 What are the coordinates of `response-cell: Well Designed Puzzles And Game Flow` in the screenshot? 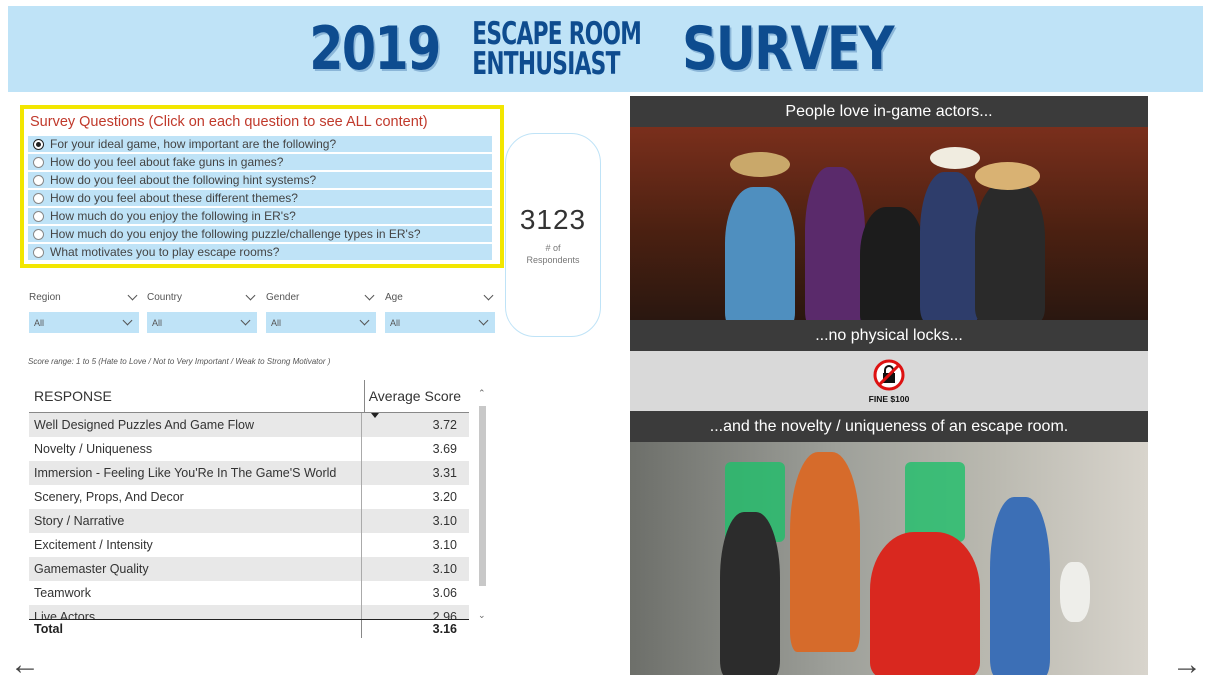 It's located at (144, 425).